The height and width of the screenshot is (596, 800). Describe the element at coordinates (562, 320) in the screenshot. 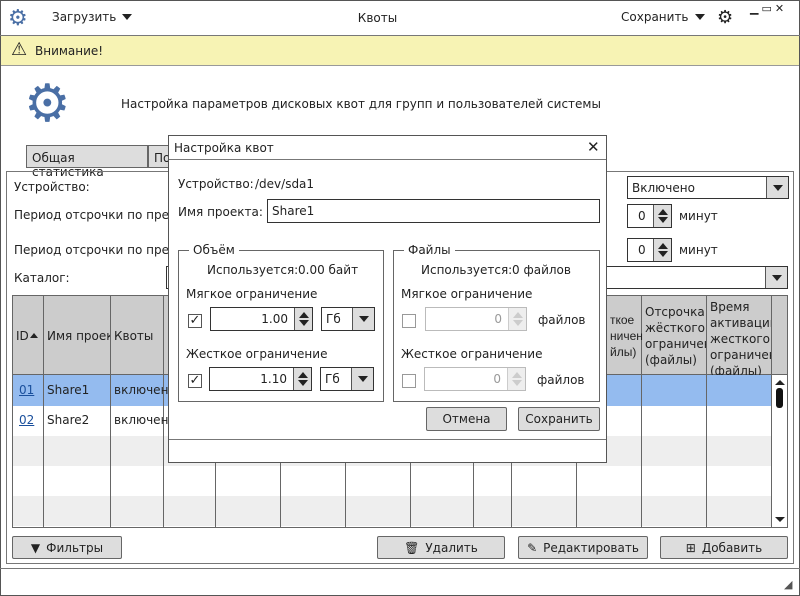

I see `files-soft-unit: файлов` at that location.